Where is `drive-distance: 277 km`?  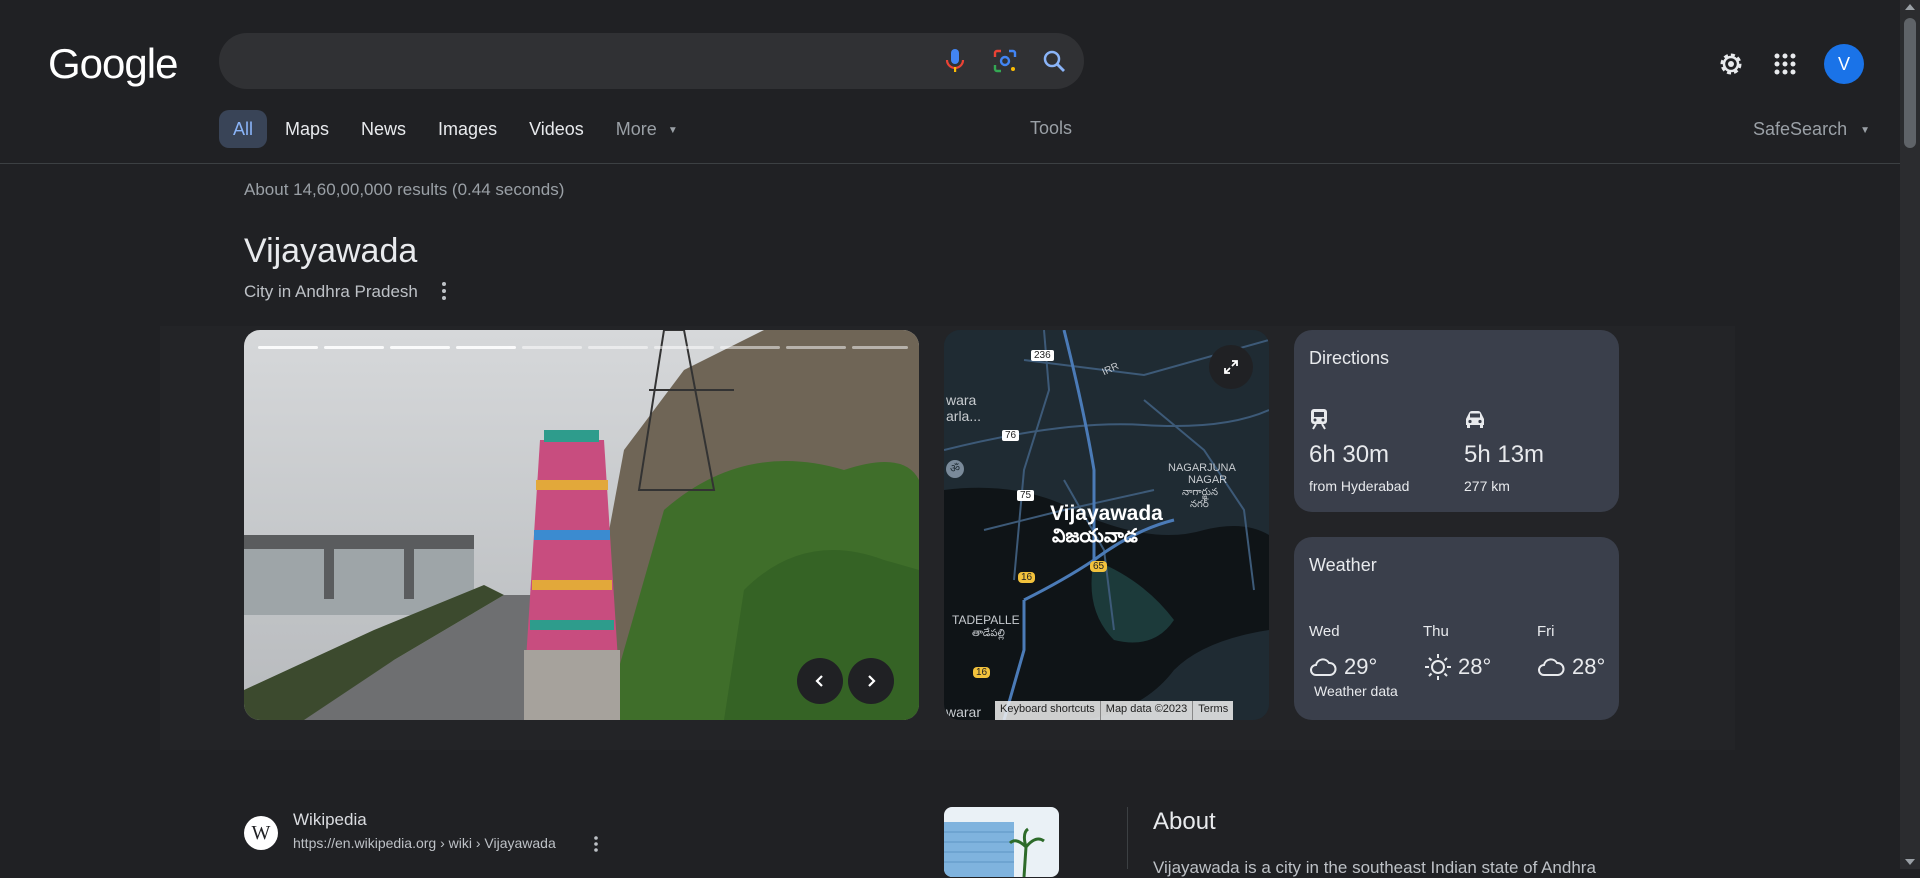
drive-distance: 277 km is located at coordinates (1487, 486).